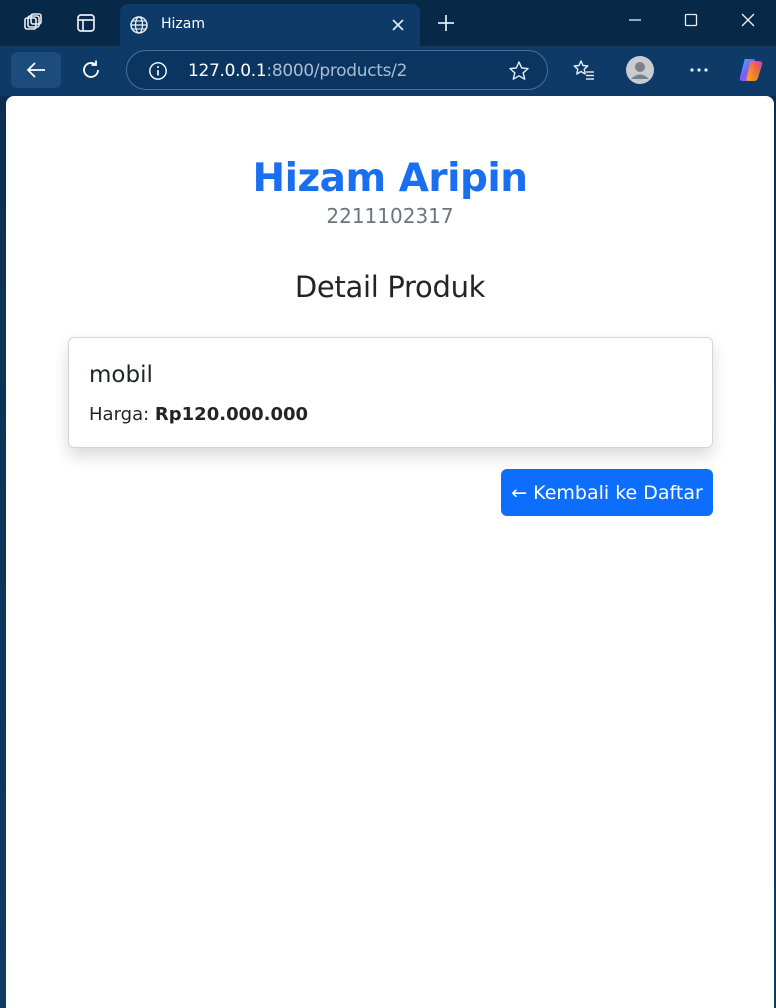 The image size is (776, 1008). What do you see at coordinates (584, 70) in the screenshot?
I see `favorites-icon` at bounding box center [584, 70].